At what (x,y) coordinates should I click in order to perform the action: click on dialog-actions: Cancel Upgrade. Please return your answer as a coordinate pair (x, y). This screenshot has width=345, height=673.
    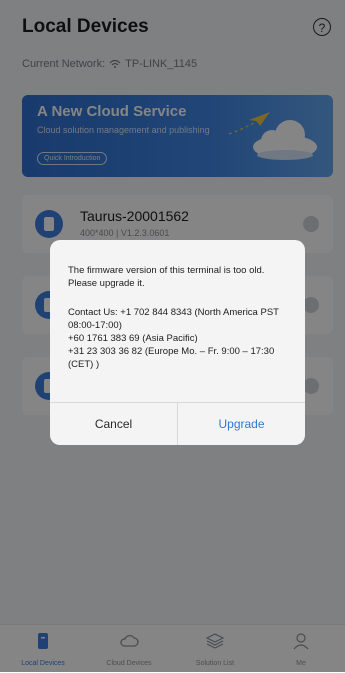
    Looking at the image, I should click on (177, 423).